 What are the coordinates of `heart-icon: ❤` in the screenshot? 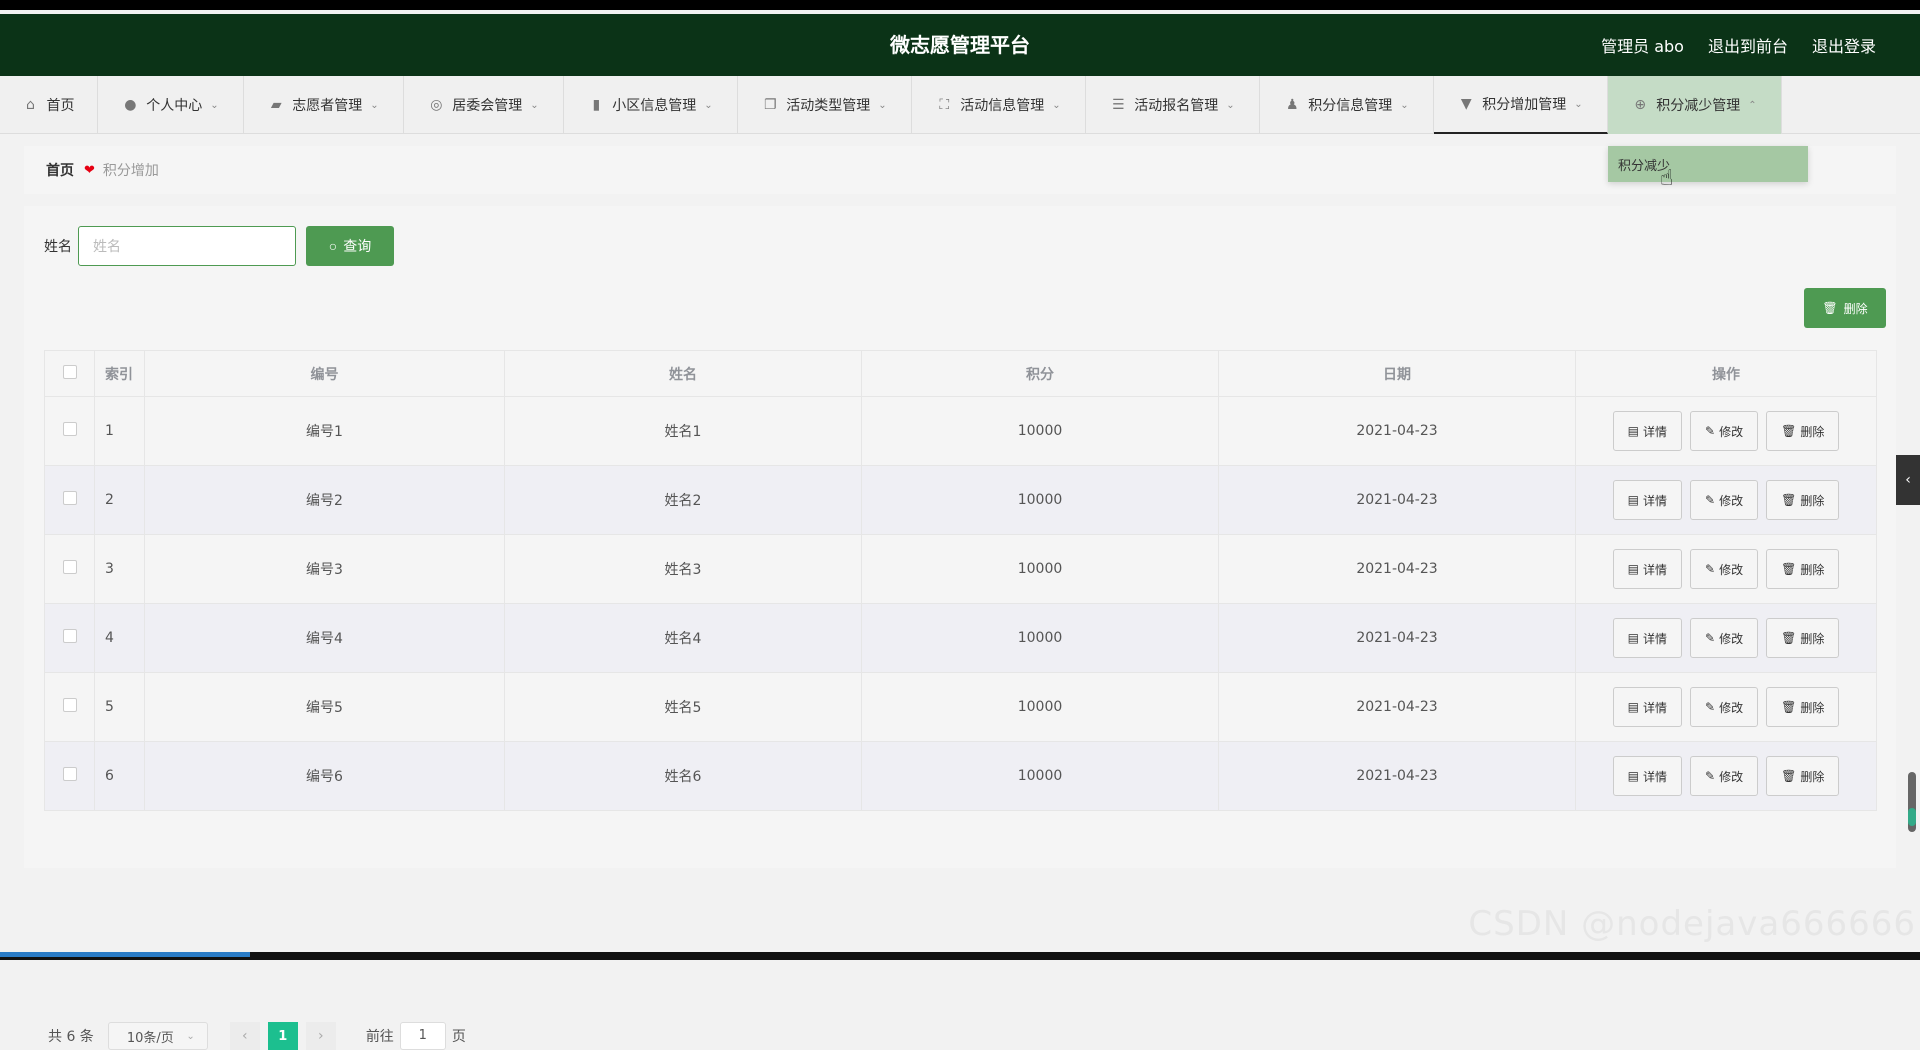 It's located at (89, 170).